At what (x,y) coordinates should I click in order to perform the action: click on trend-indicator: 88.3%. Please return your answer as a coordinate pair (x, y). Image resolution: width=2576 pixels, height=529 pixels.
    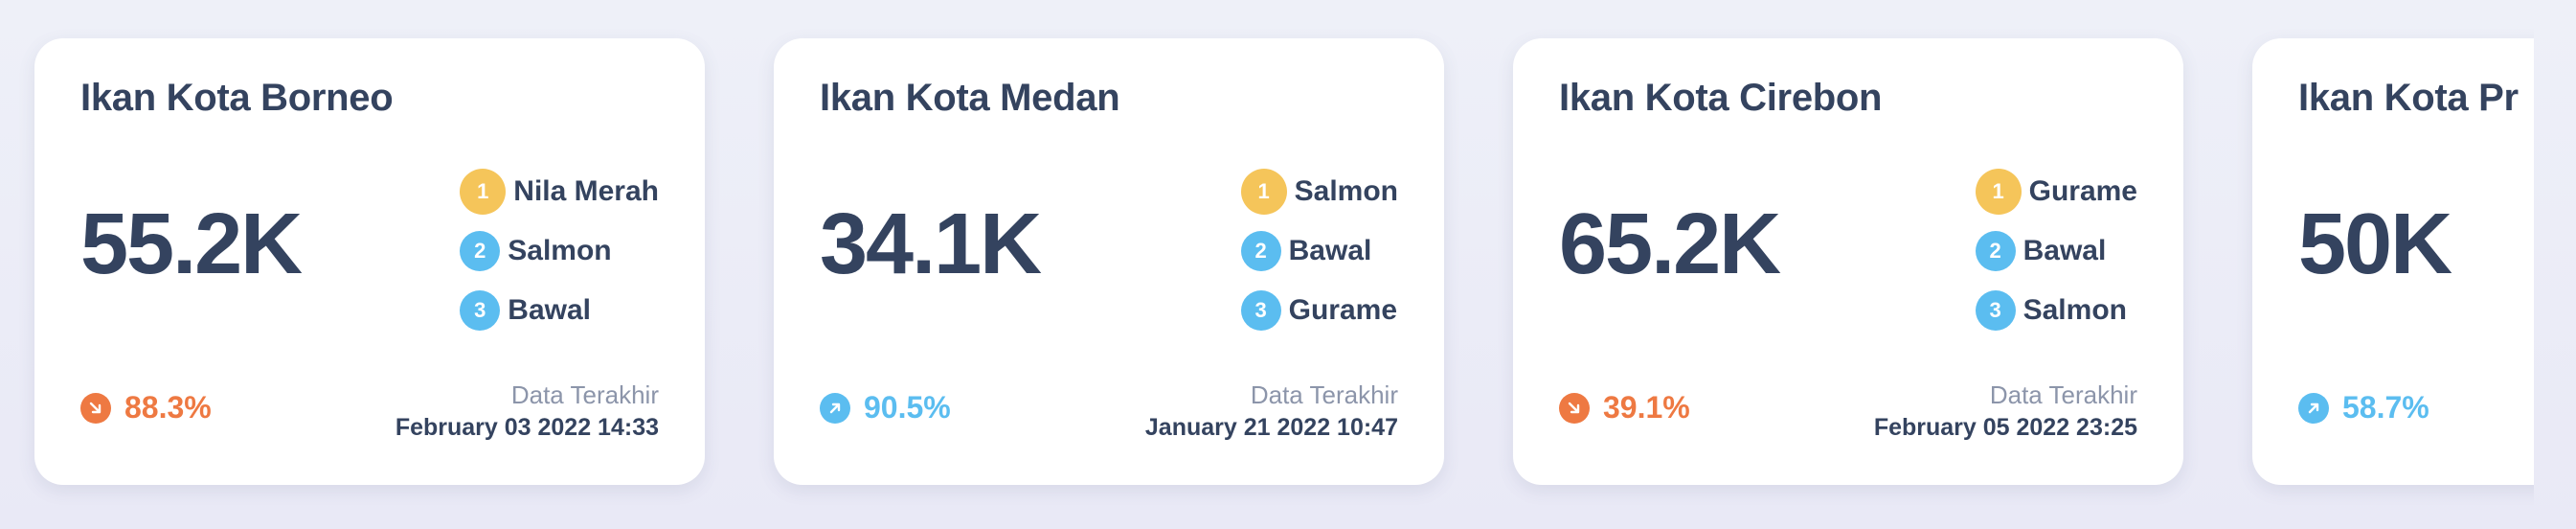
    Looking at the image, I should click on (146, 408).